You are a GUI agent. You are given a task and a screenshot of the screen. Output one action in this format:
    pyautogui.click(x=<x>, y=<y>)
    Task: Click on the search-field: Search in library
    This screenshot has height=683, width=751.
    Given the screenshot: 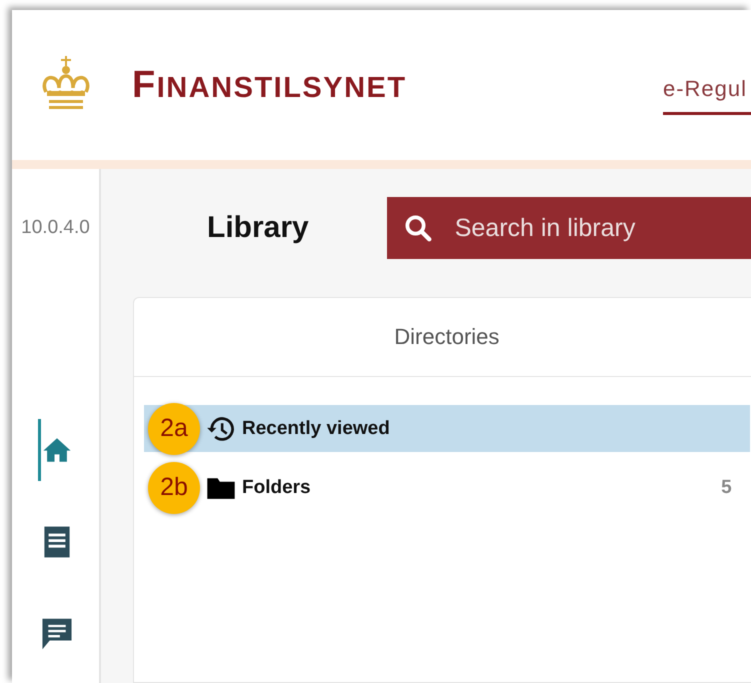 What is the action you would take?
    pyautogui.click(x=568, y=228)
    